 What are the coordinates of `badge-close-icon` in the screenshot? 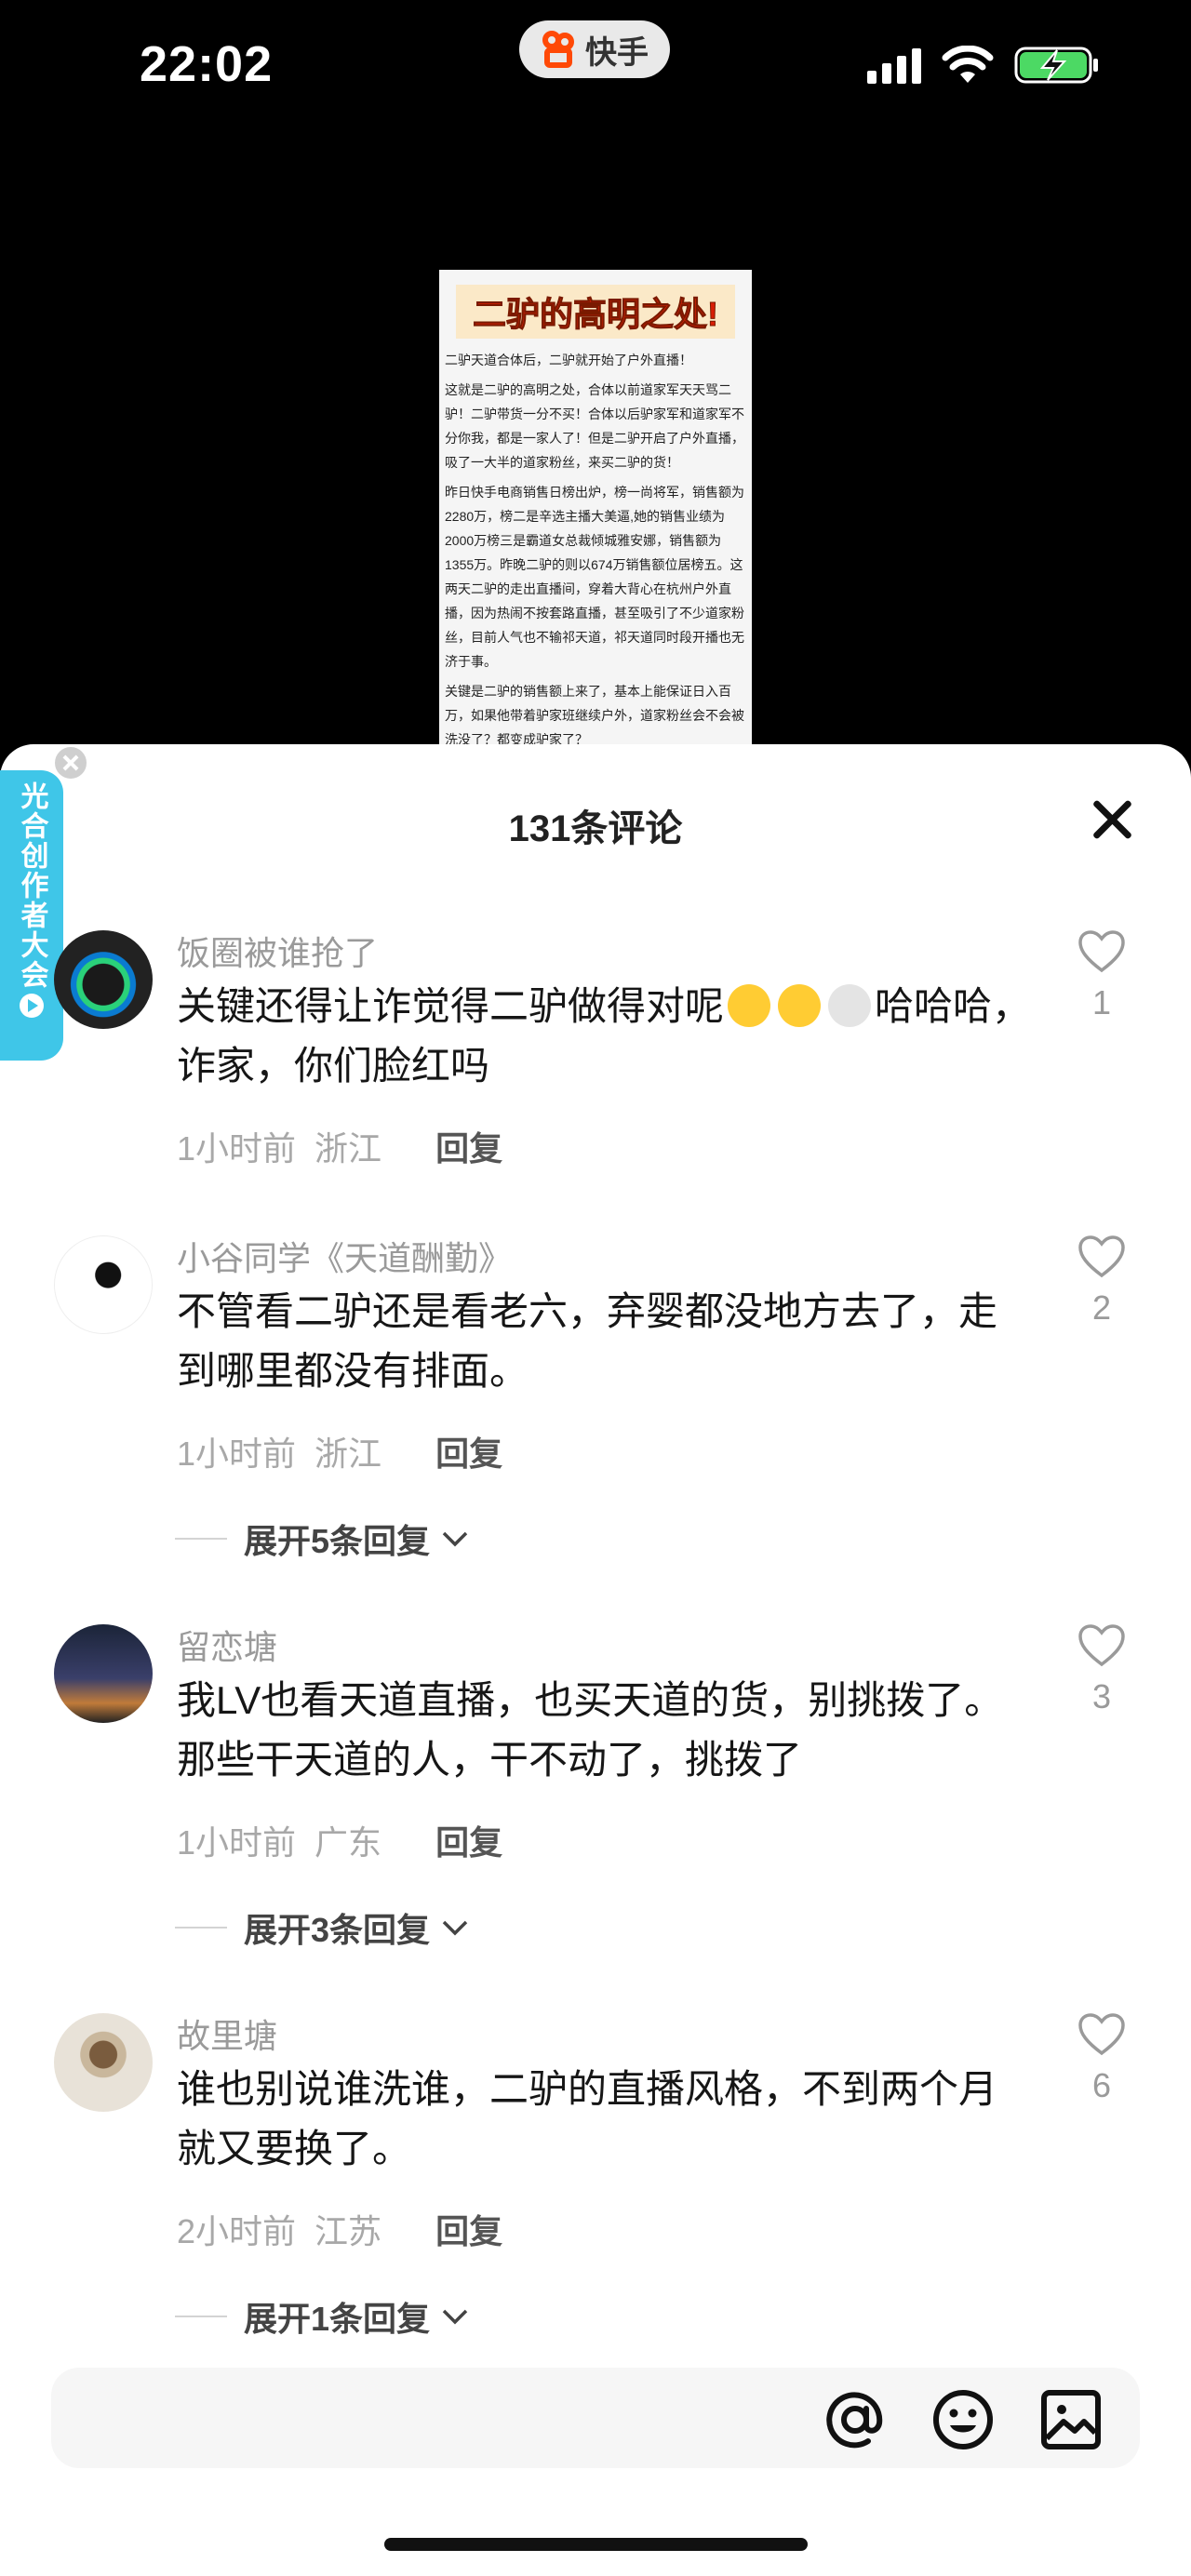 It's located at (70, 762).